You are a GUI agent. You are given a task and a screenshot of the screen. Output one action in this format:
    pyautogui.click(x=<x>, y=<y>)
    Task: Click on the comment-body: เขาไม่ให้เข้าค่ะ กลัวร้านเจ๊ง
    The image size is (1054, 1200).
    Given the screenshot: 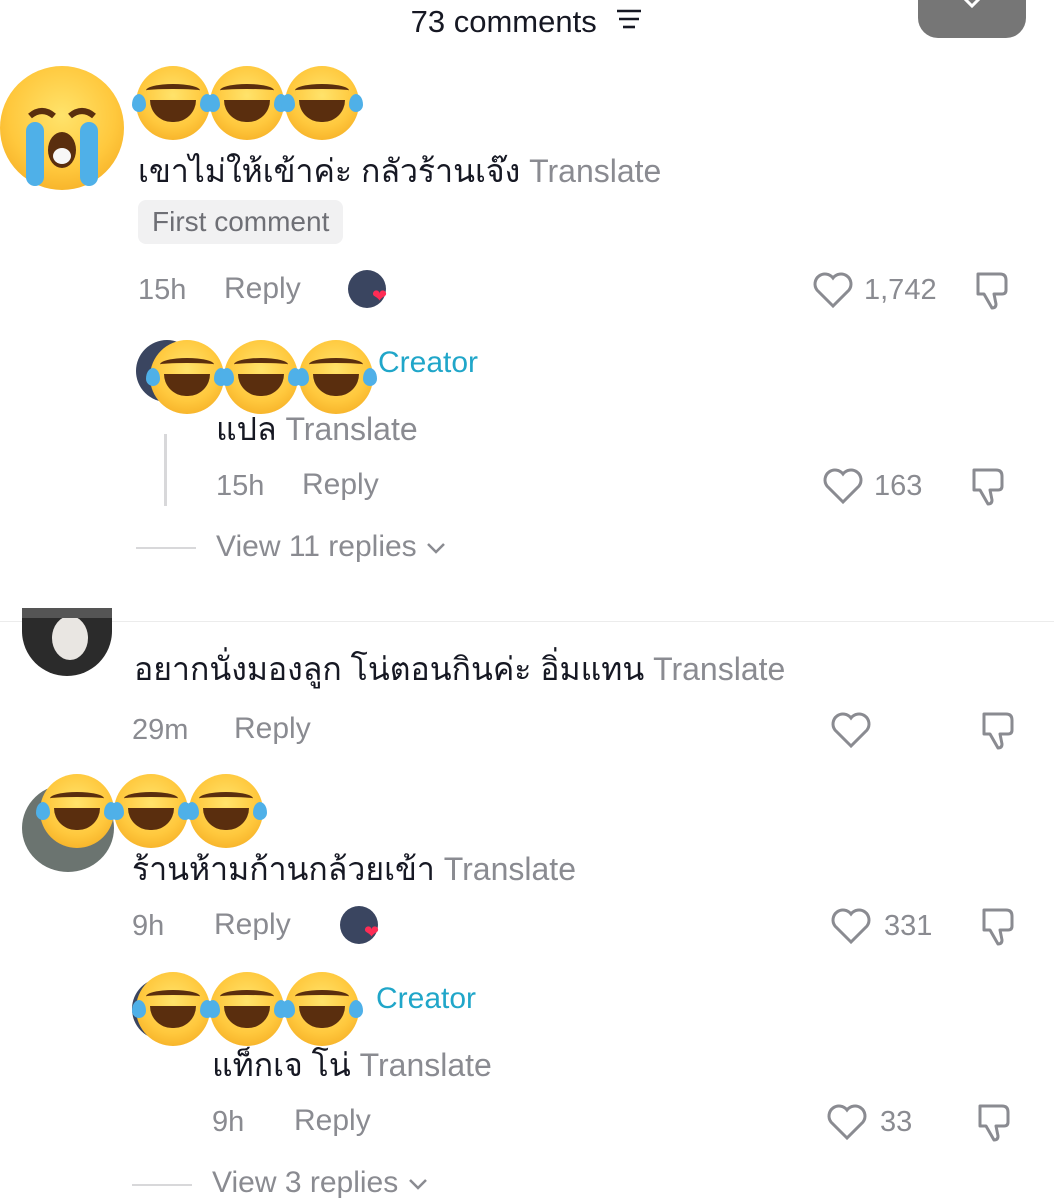 What is the action you would take?
    pyautogui.click(x=329, y=171)
    